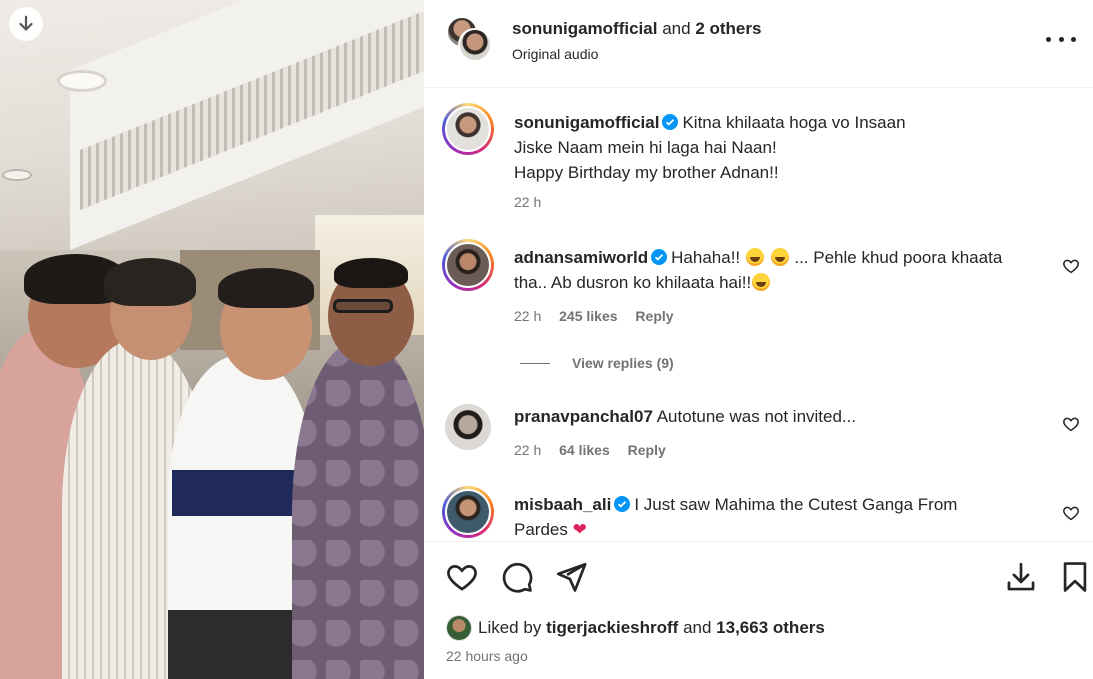 The image size is (1093, 679). Describe the element at coordinates (612, 628) in the screenshot. I see `liker-username: tigerjackieshroff` at that location.